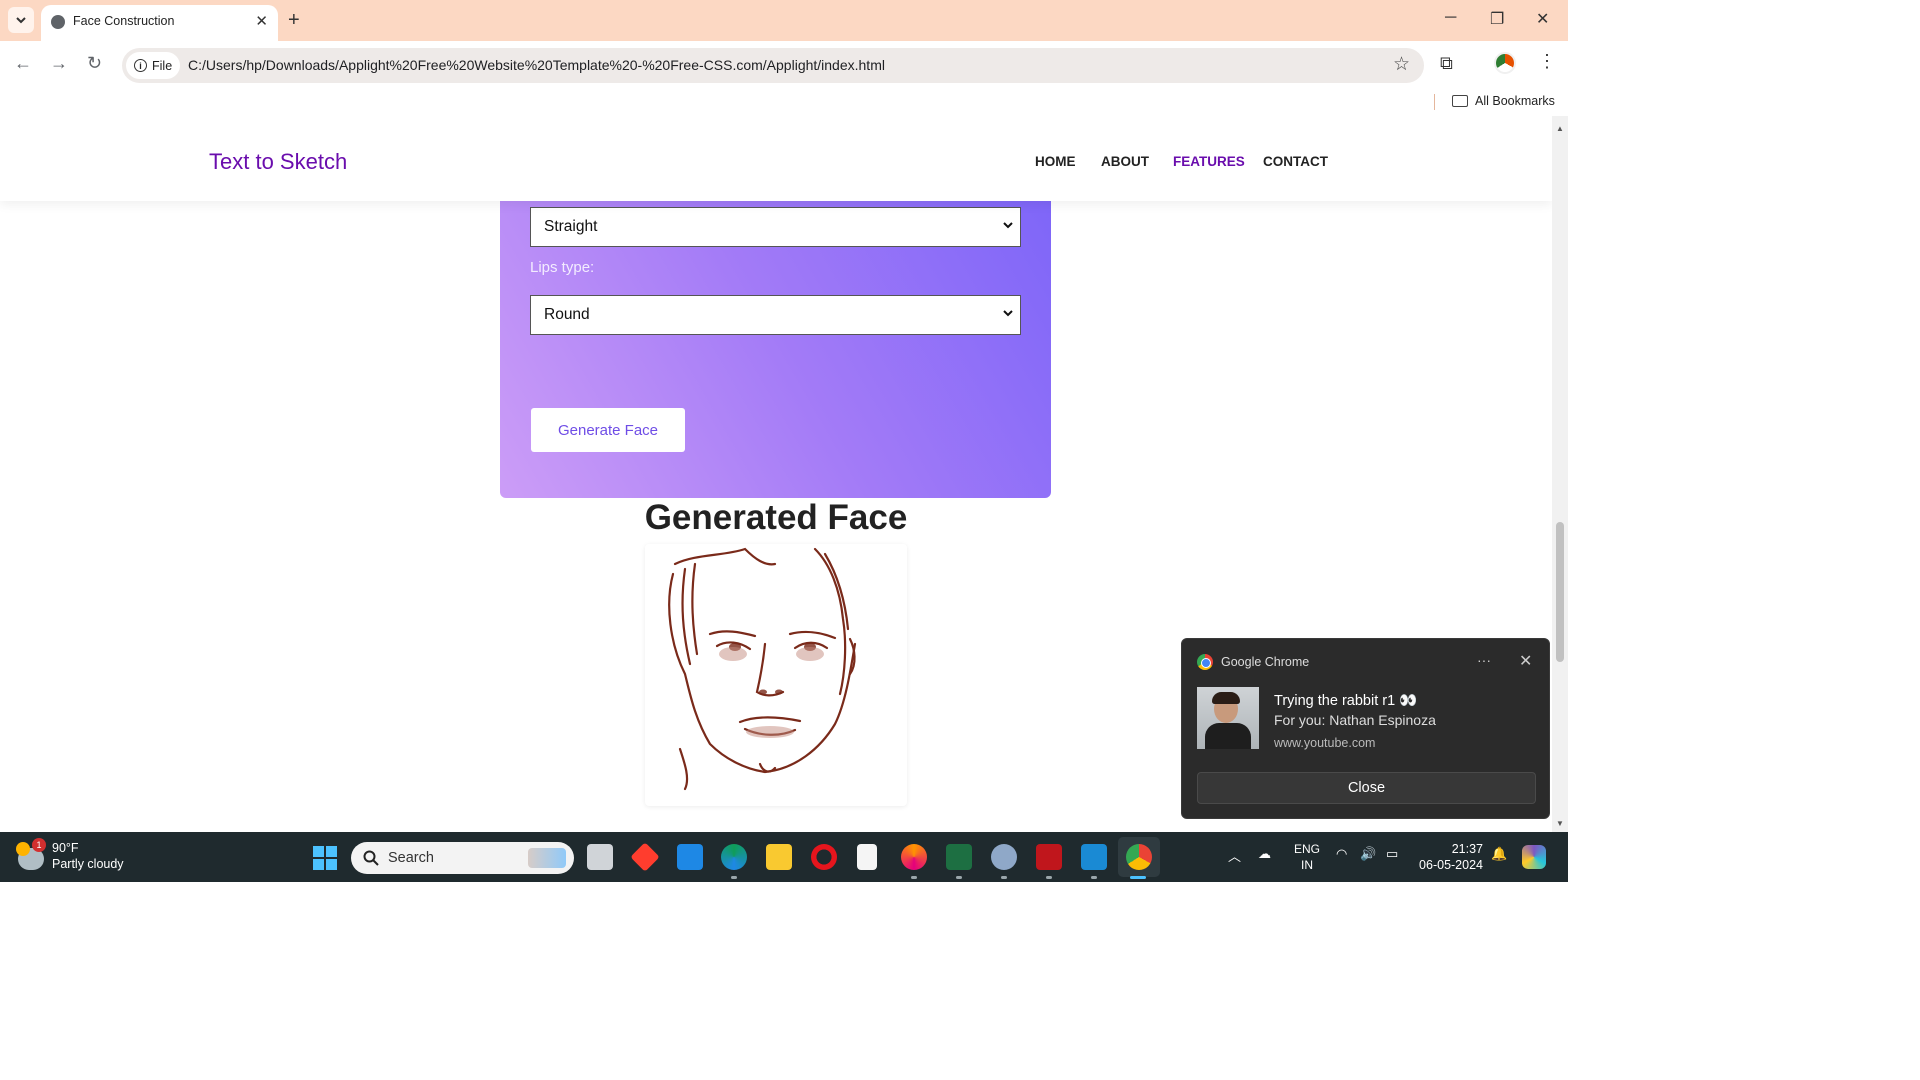 The width and height of the screenshot is (1920, 1080). I want to click on copilot-icon, so click(1534, 857).